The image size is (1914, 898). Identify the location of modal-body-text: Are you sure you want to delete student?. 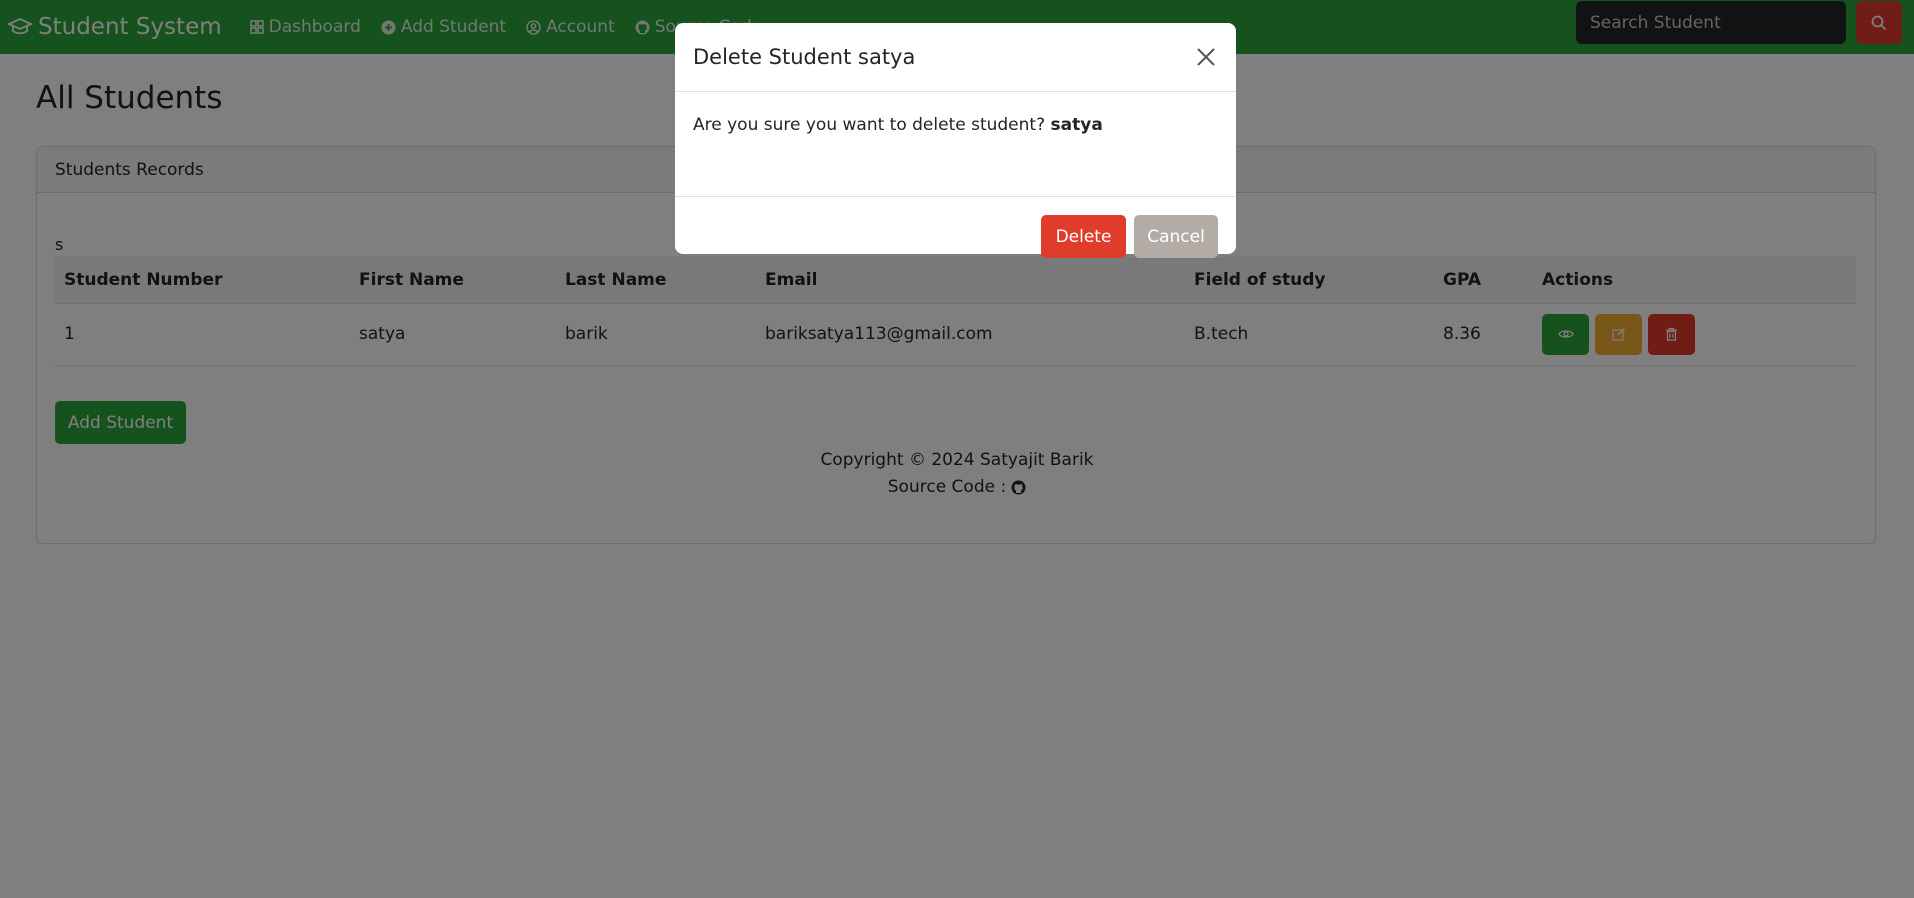
(869, 125).